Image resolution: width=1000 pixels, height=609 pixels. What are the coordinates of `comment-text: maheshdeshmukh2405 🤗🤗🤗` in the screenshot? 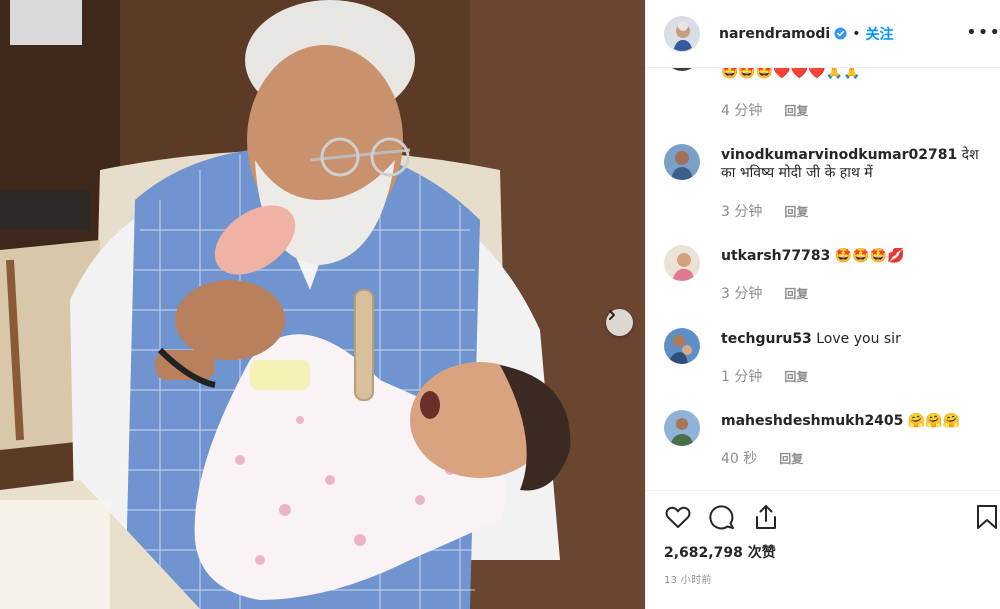 It's located at (856, 421).